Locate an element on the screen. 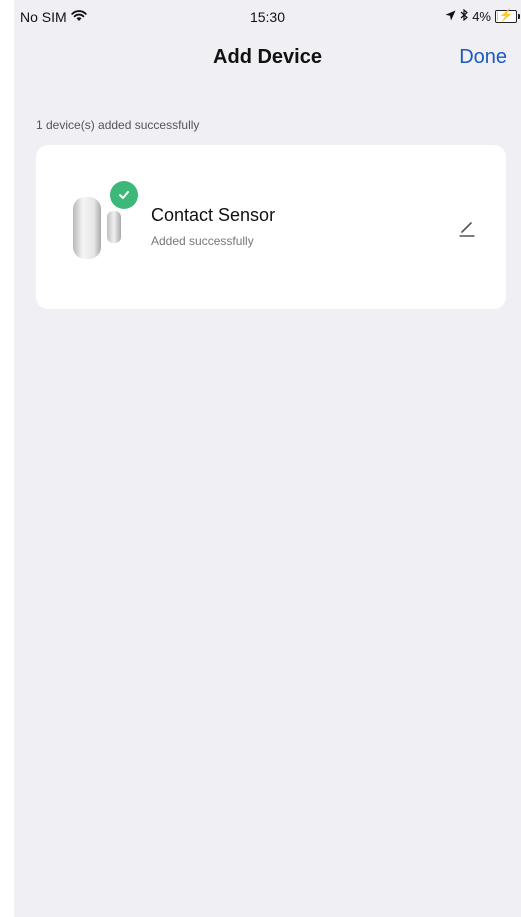 This screenshot has width=521, height=917. done-button: Done is located at coordinates (483, 57).